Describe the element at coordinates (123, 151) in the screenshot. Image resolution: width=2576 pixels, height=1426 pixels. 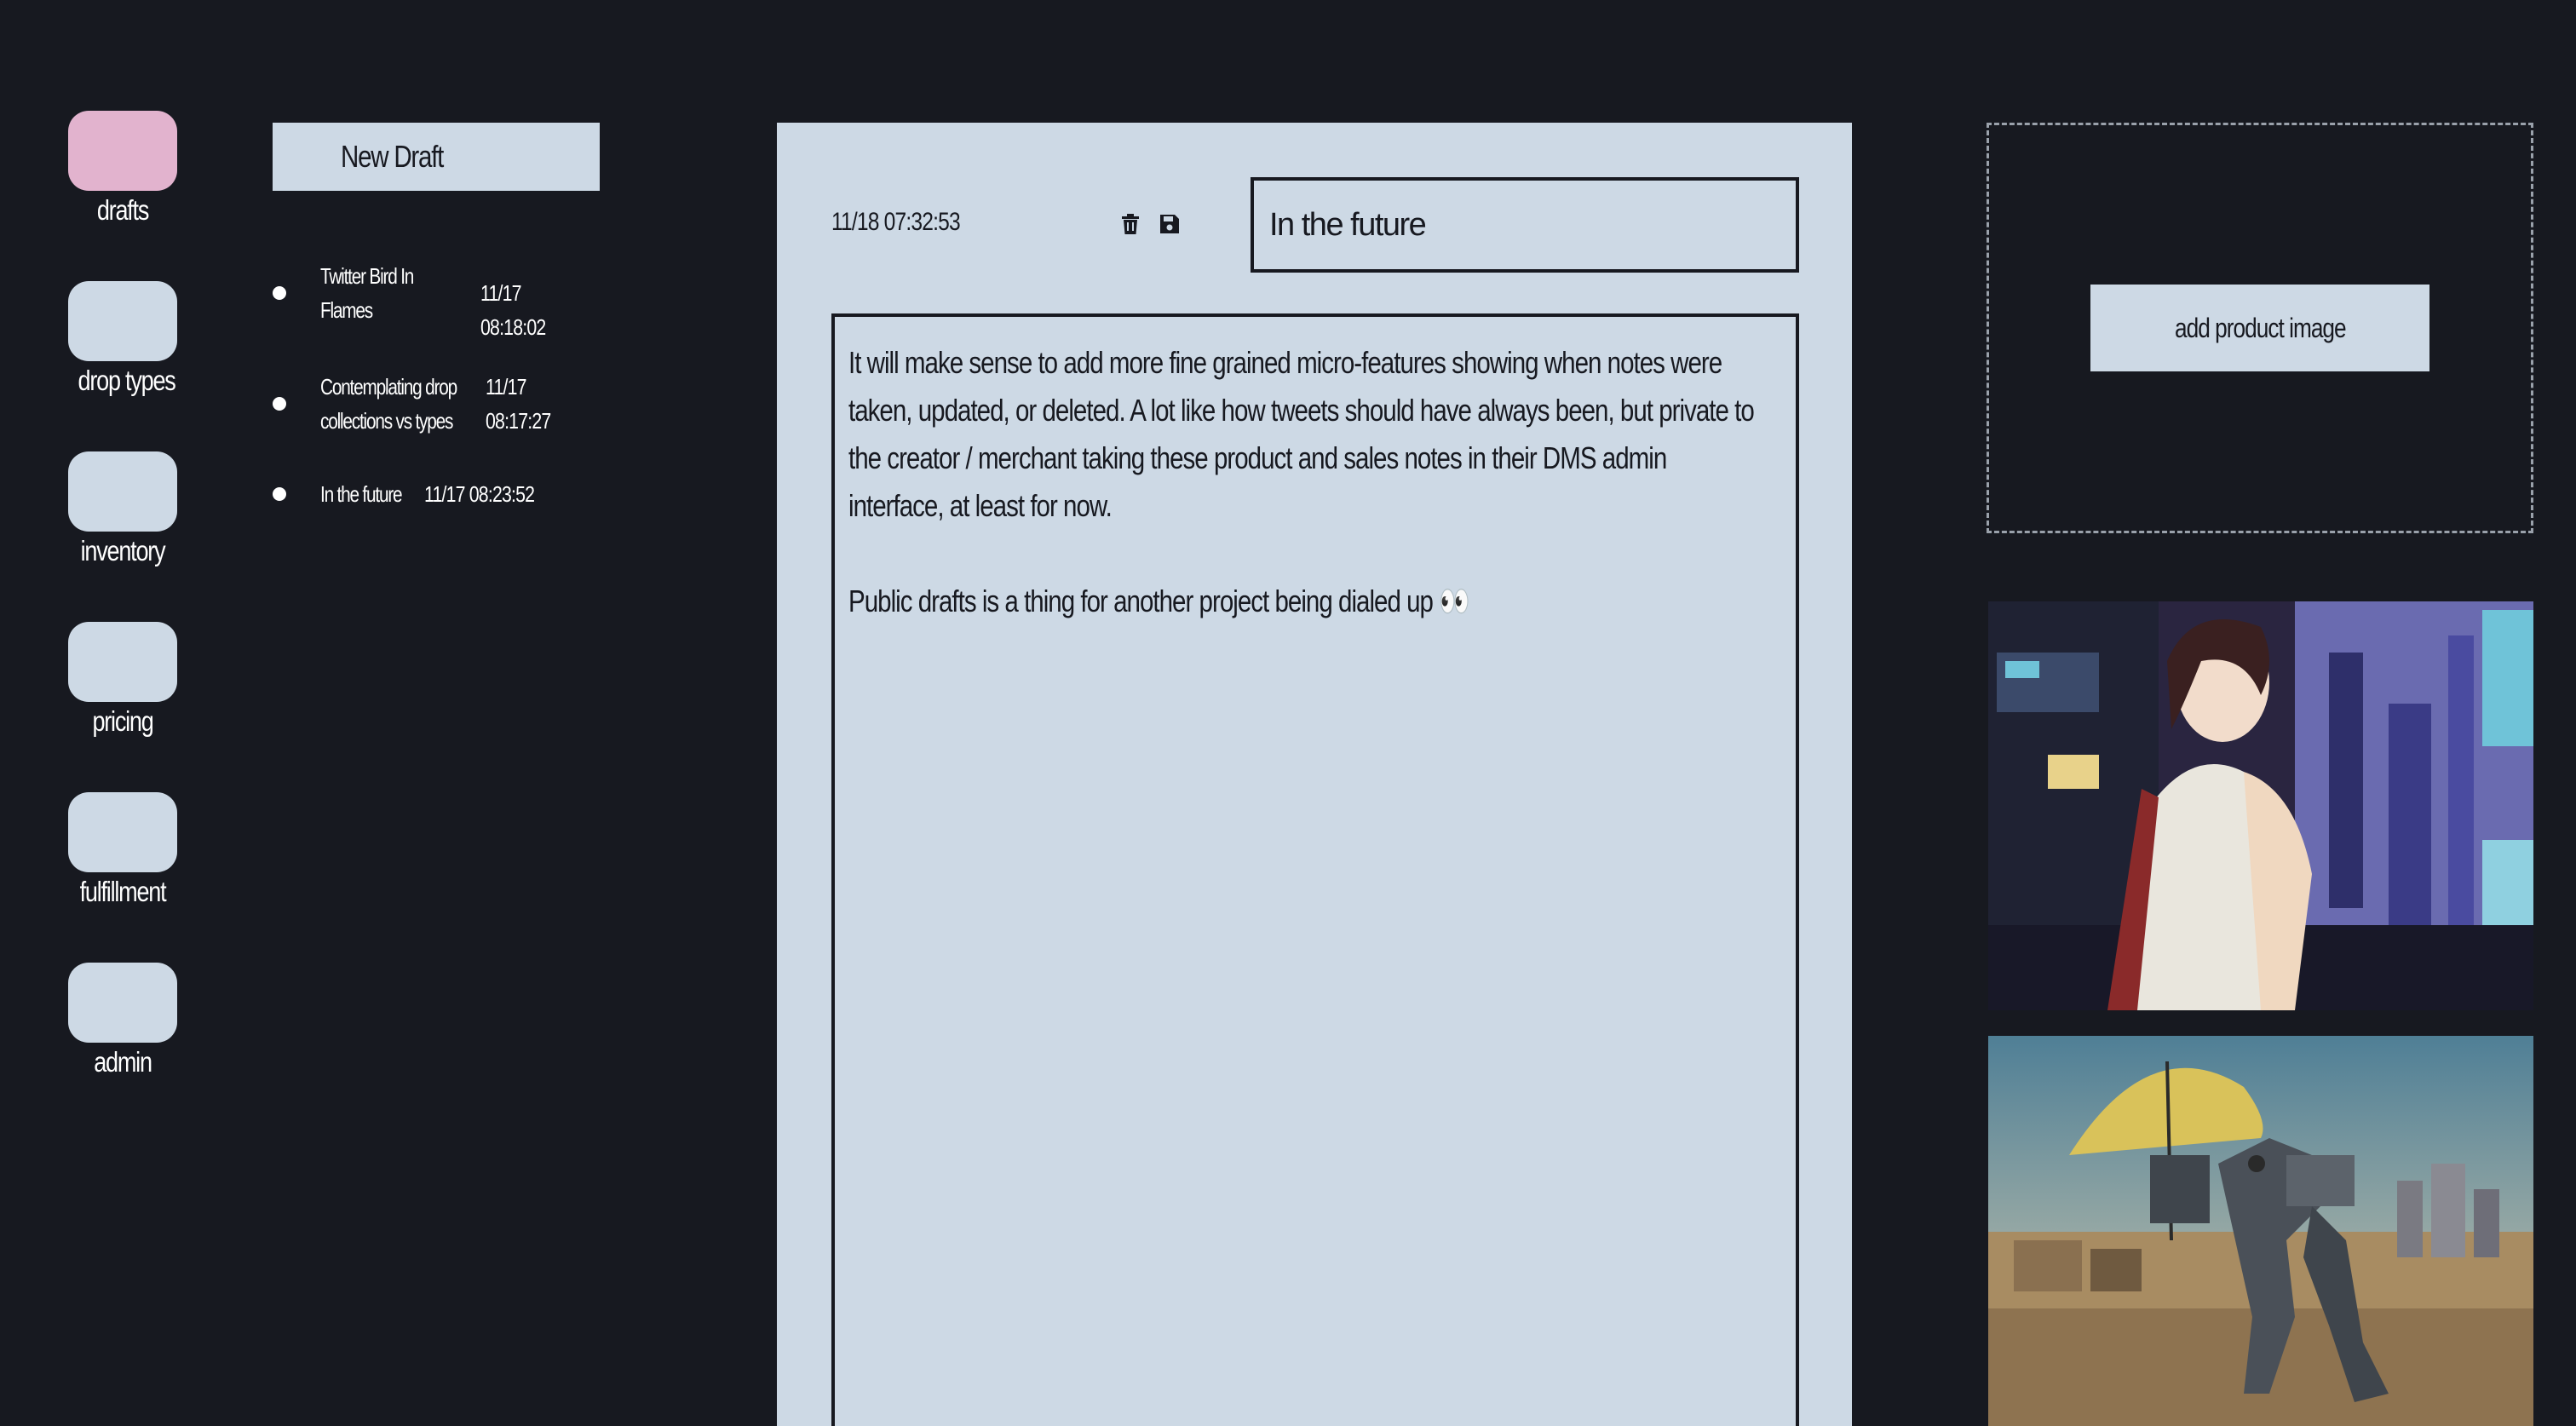
I see `drafts-tile` at that location.